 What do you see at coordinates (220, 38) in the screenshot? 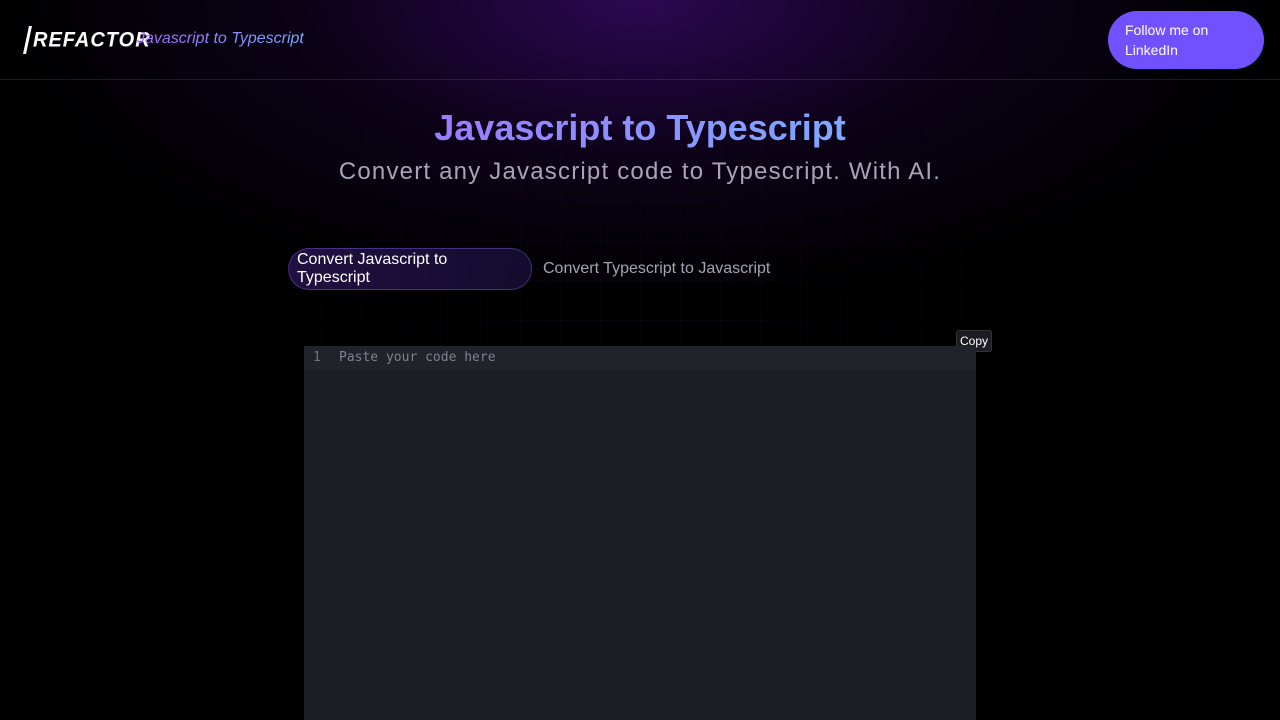
I see `header-subtitle: Javascript to Typescript` at bounding box center [220, 38].